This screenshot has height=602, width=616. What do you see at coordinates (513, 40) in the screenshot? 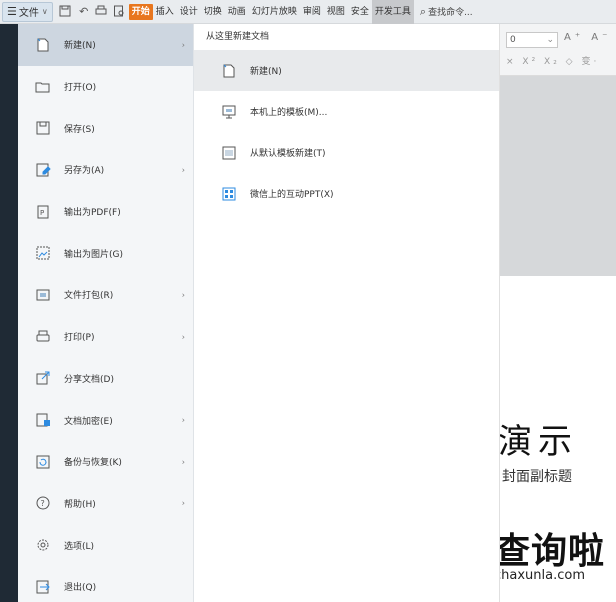
I see `font-size-value: 0` at bounding box center [513, 40].